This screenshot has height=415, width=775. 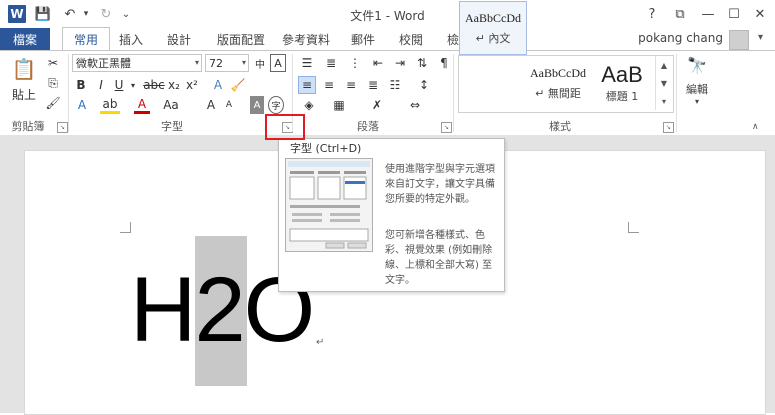 What do you see at coordinates (326, 148) in the screenshot?
I see `tooltip-title: 字型 (Ctrl+D)` at bounding box center [326, 148].